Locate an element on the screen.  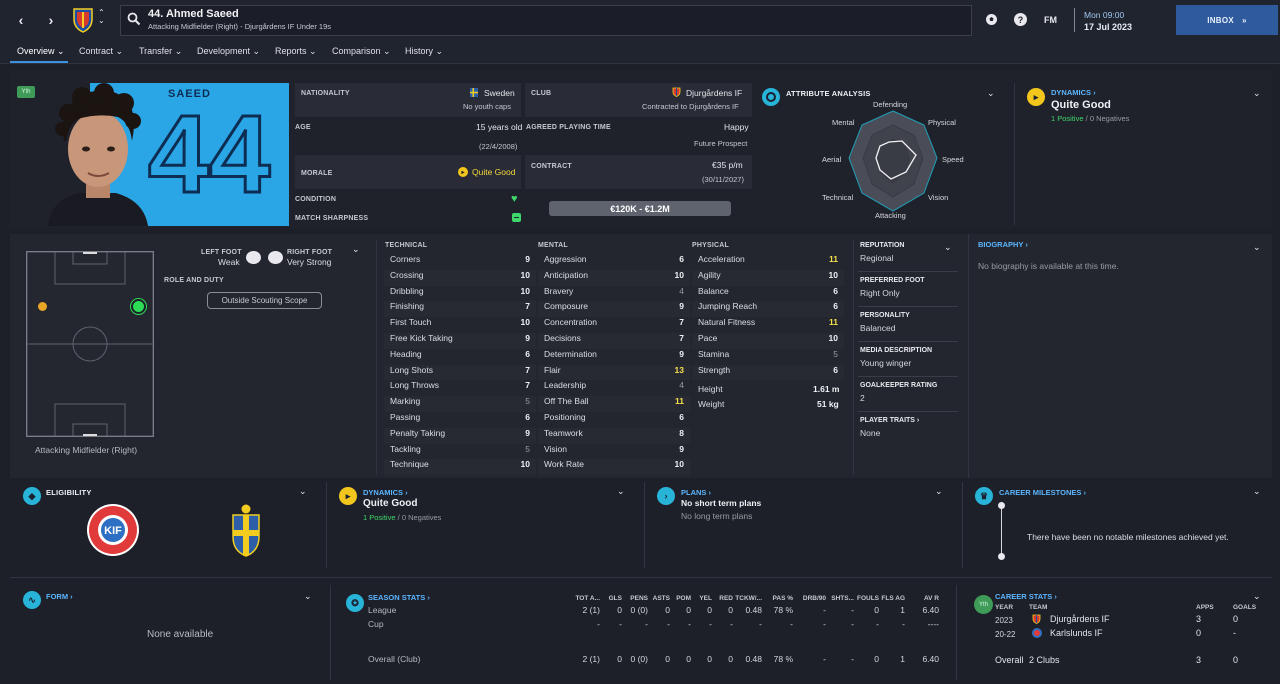
attribute-row: Technique 10 is located at coordinates (460, 467).